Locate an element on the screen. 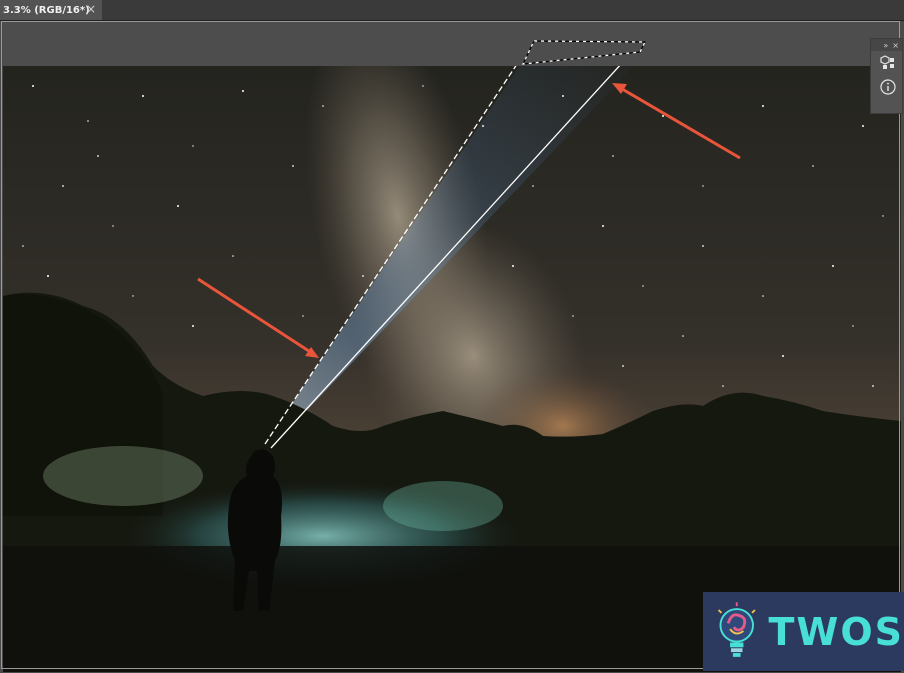  lightbulb-brain-icon is located at coordinates (736, 629).